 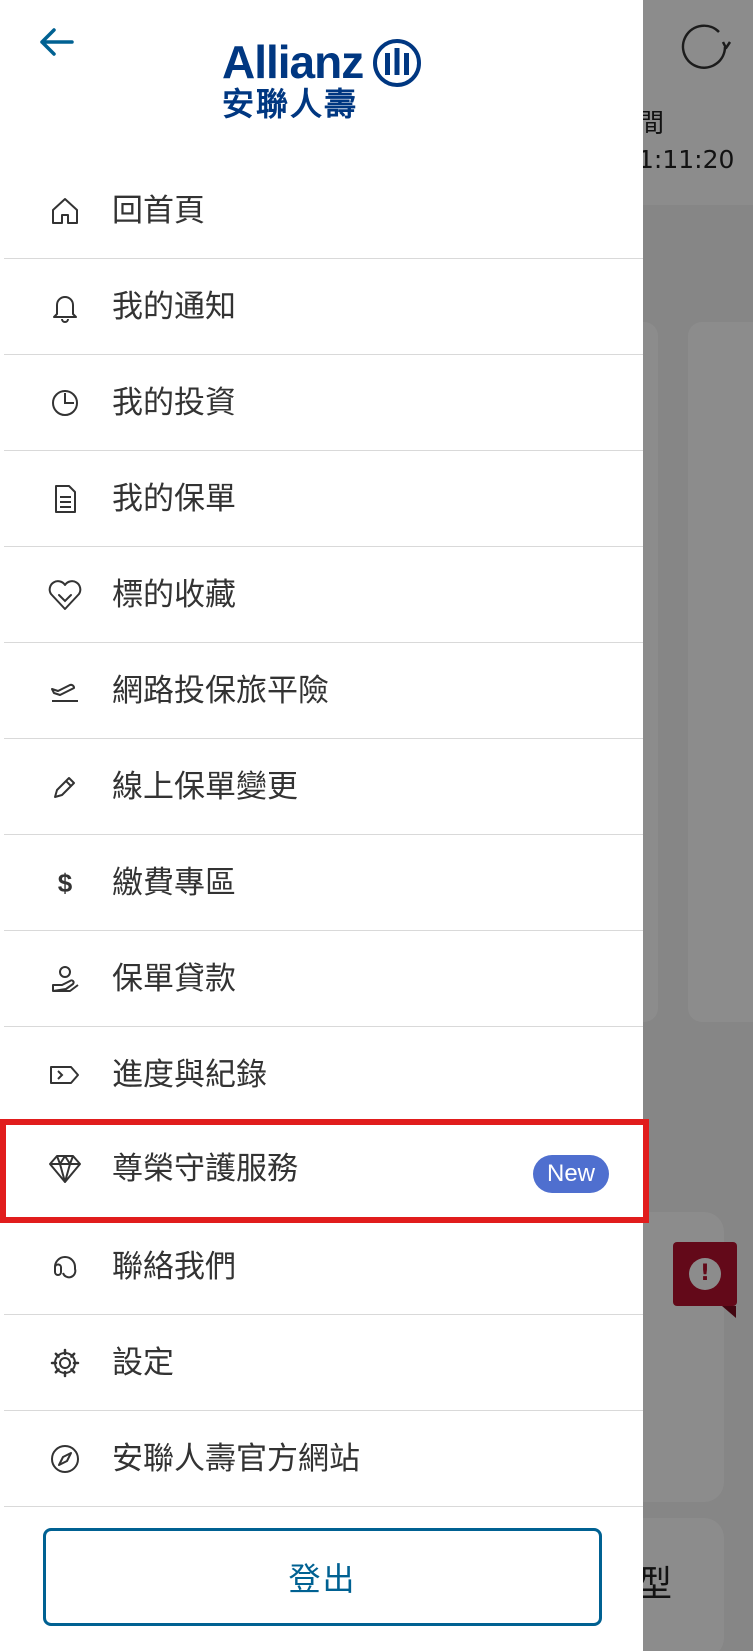 What do you see at coordinates (236, 1459) in the screenshot?
I see `menu-item-label: 安聯人壽官方網站` at bounding box center [236, 1459].